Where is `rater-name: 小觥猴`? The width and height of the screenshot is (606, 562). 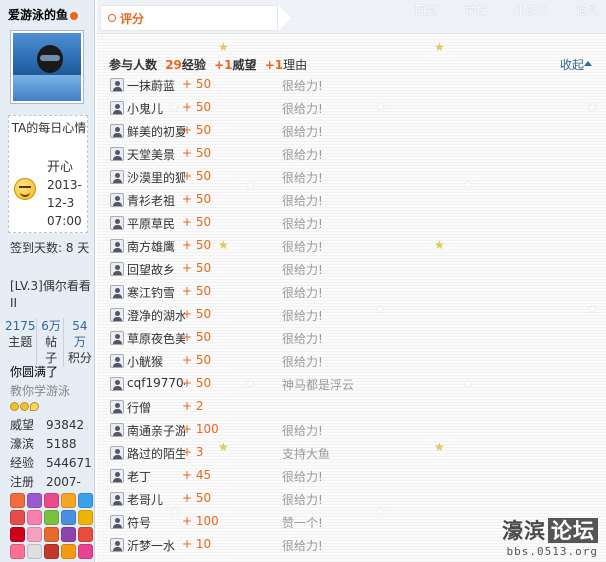 rater-name: 小觥猴 is located at coordinates (156, 361).